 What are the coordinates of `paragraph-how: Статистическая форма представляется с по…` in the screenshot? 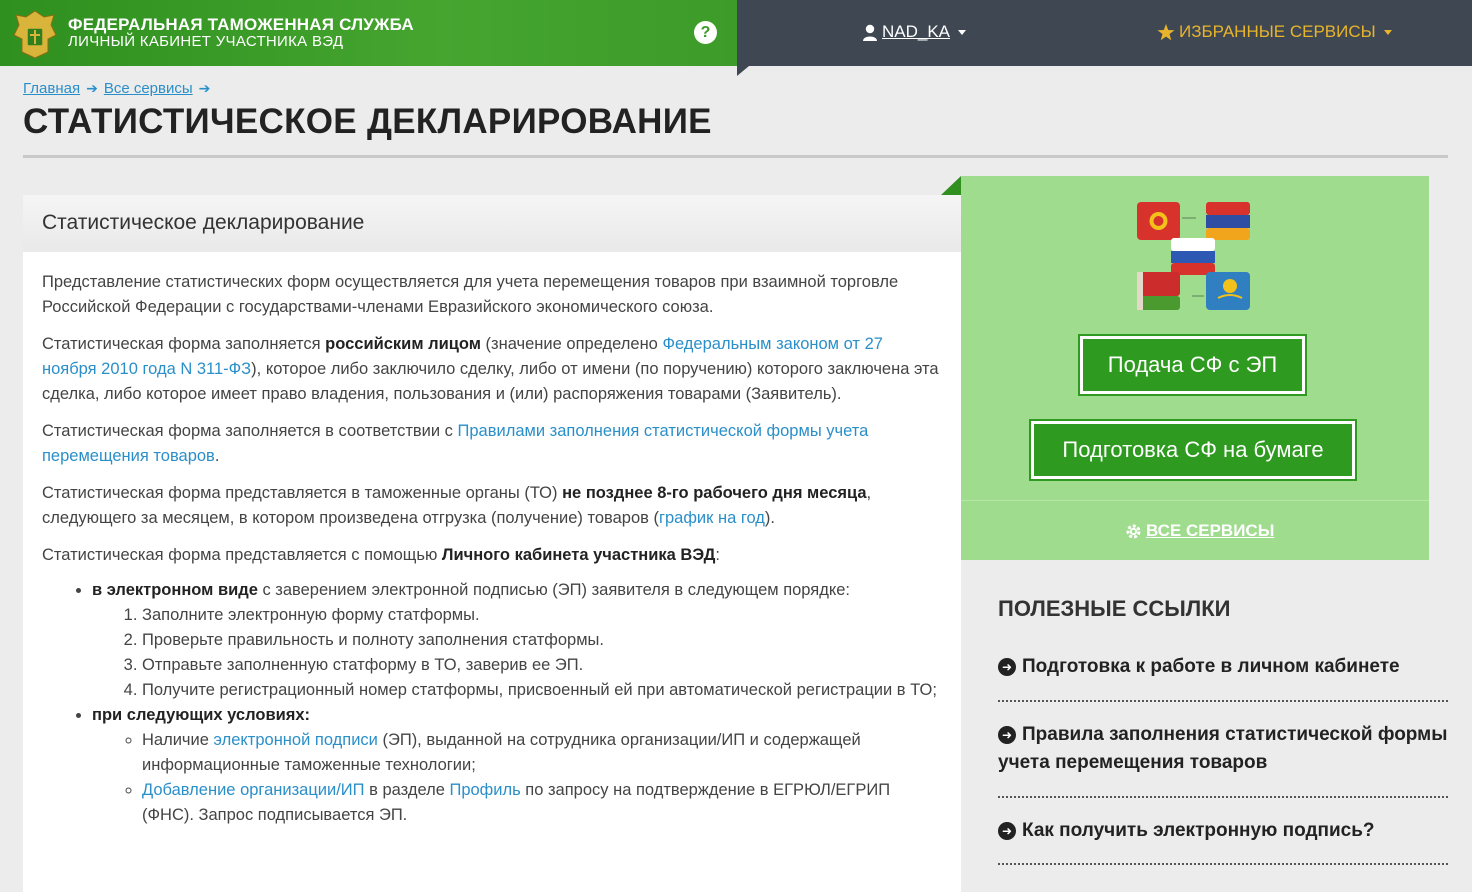 It's located at (492, 555).